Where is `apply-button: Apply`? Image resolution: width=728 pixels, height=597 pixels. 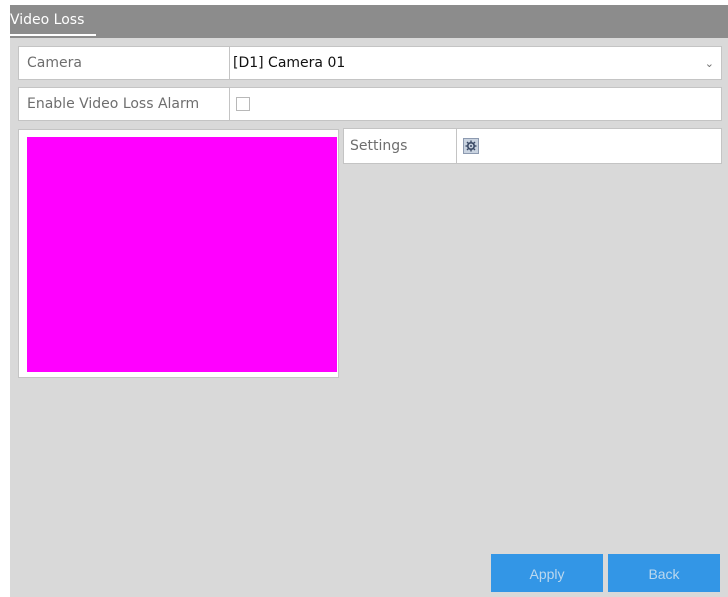
apply-button: Apply is located at coordinates (547, 573).